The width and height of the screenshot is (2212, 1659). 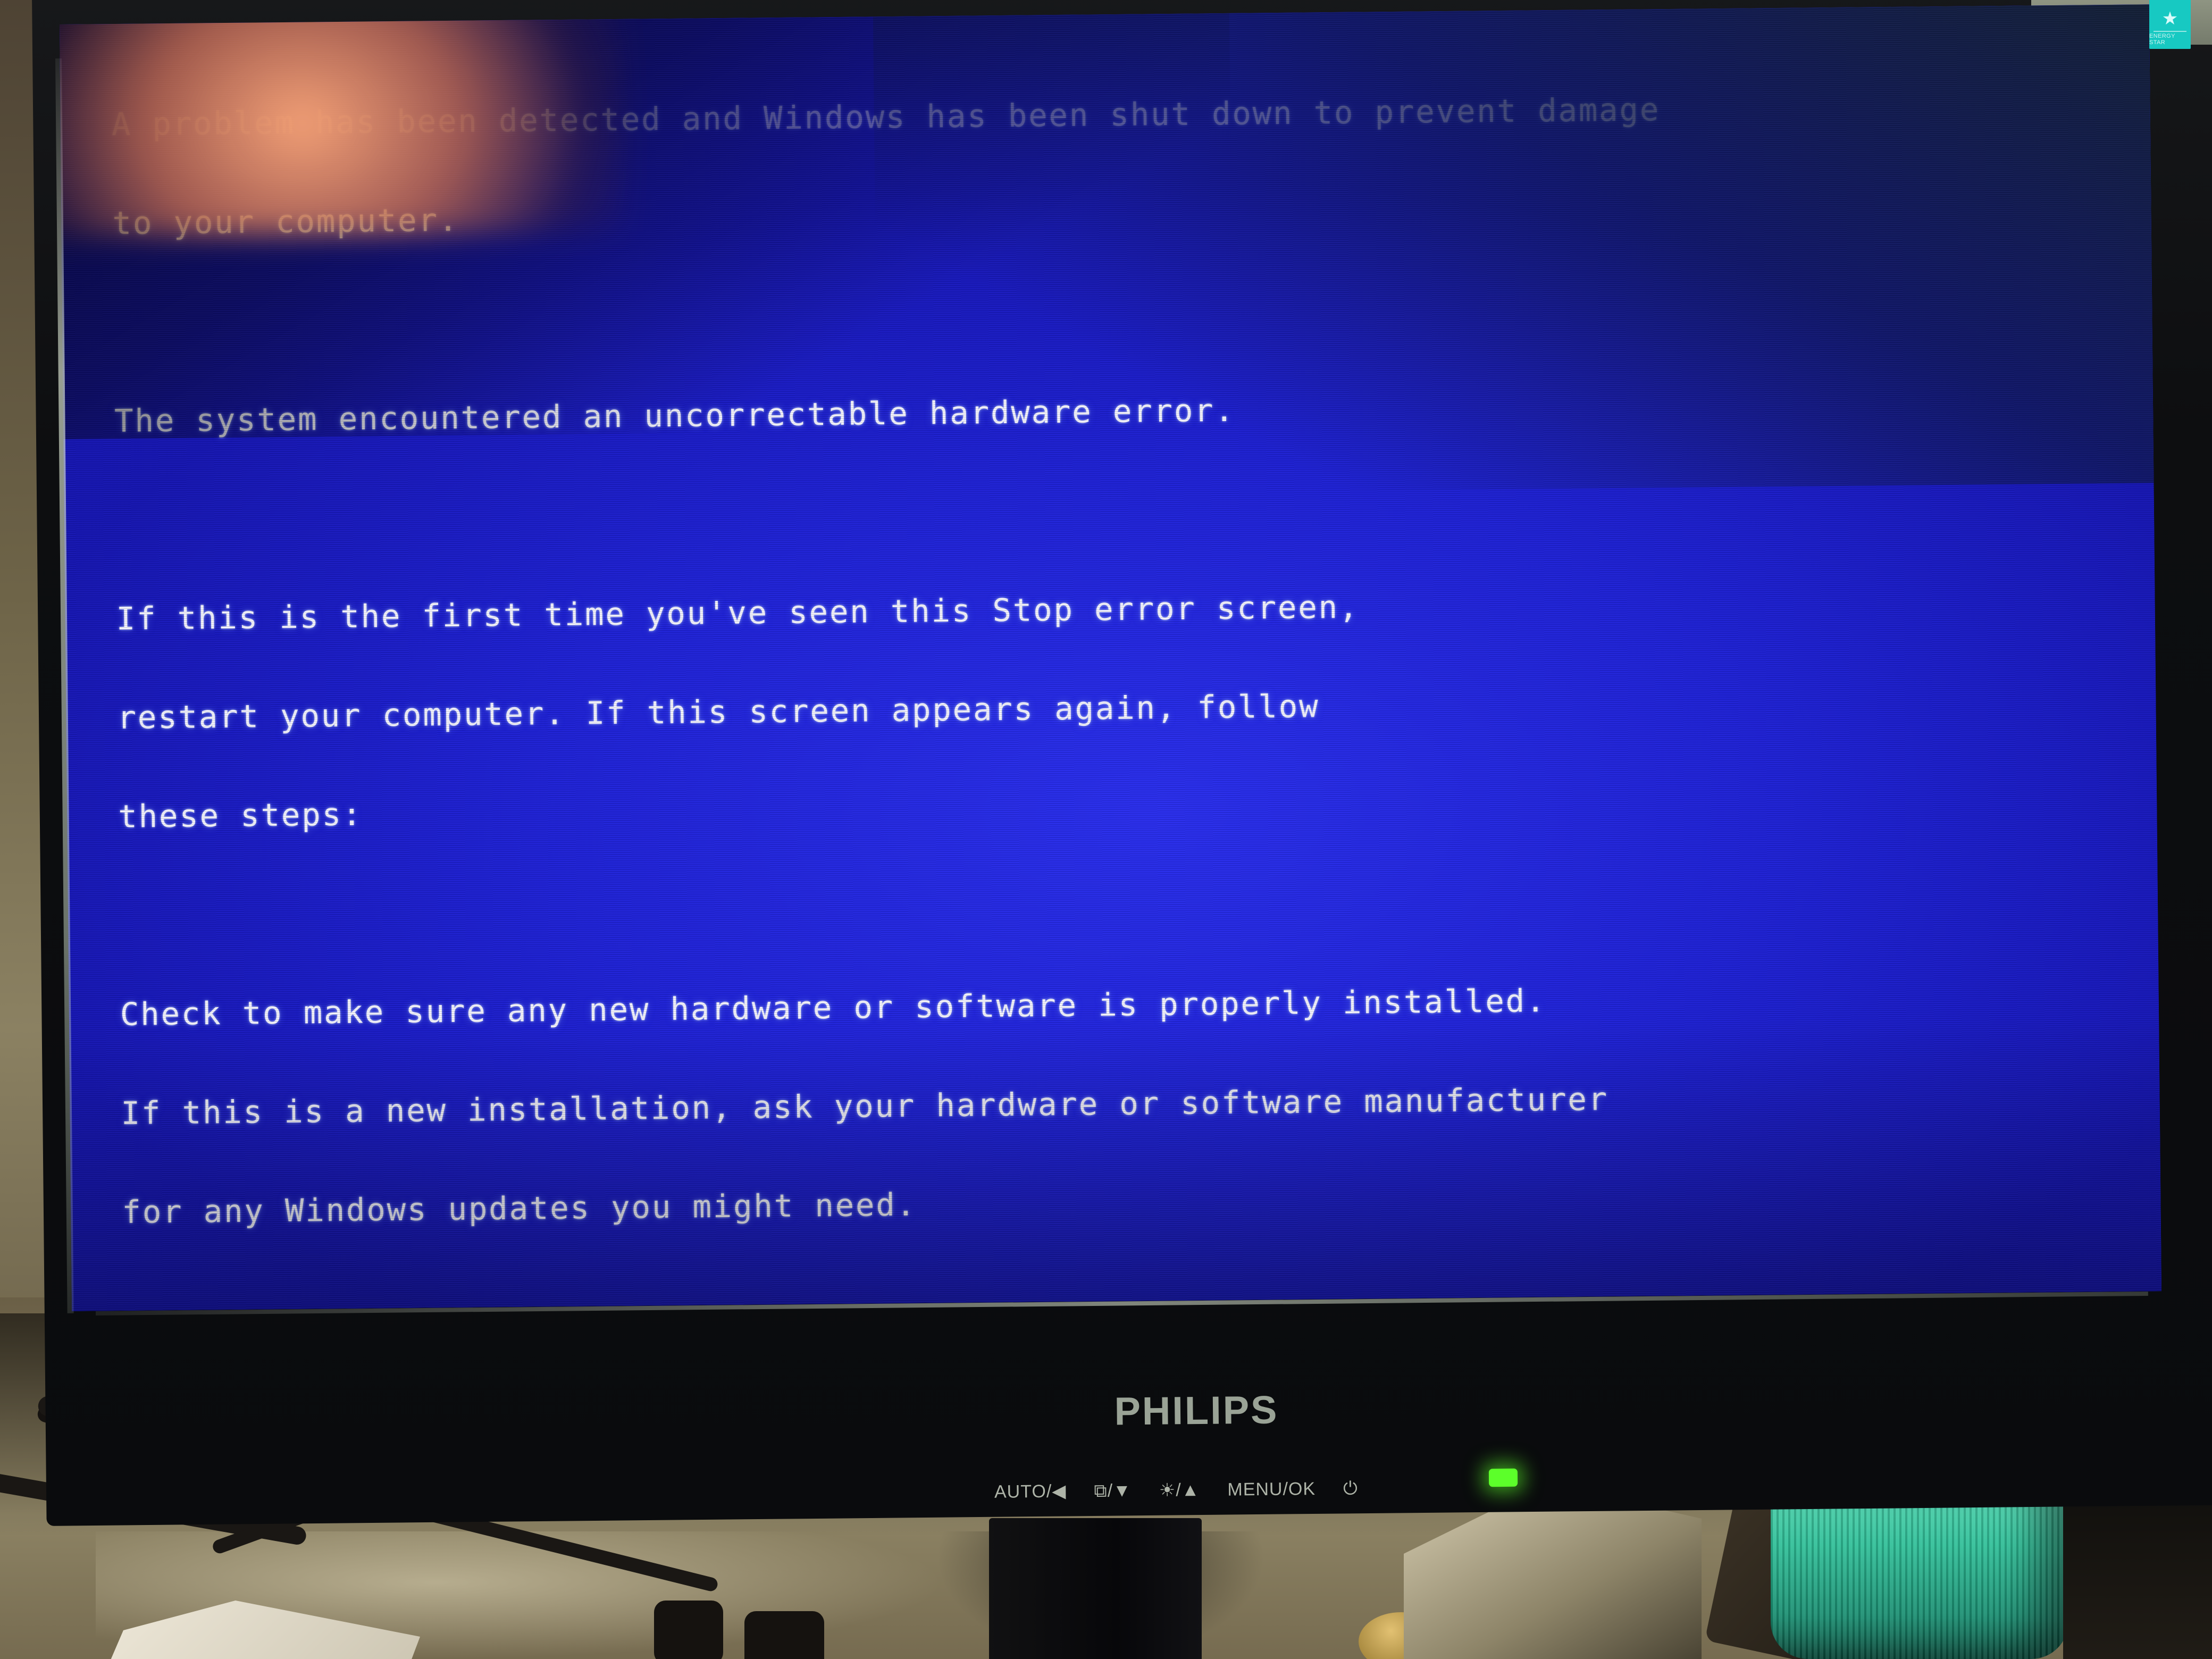 I want to click on sticker-divider, so click(x=2170, y=31).